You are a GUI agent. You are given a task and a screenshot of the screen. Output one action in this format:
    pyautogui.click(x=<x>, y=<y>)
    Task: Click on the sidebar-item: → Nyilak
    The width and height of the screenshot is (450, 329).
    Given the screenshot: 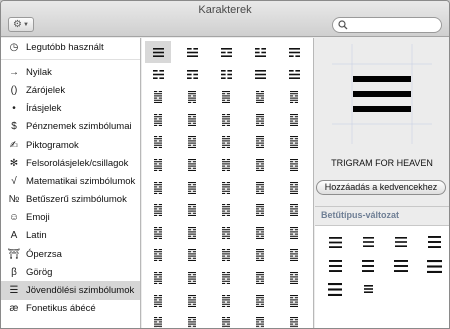 What is the action you would take?
    pyautogui.click(x=70, y=72)
    